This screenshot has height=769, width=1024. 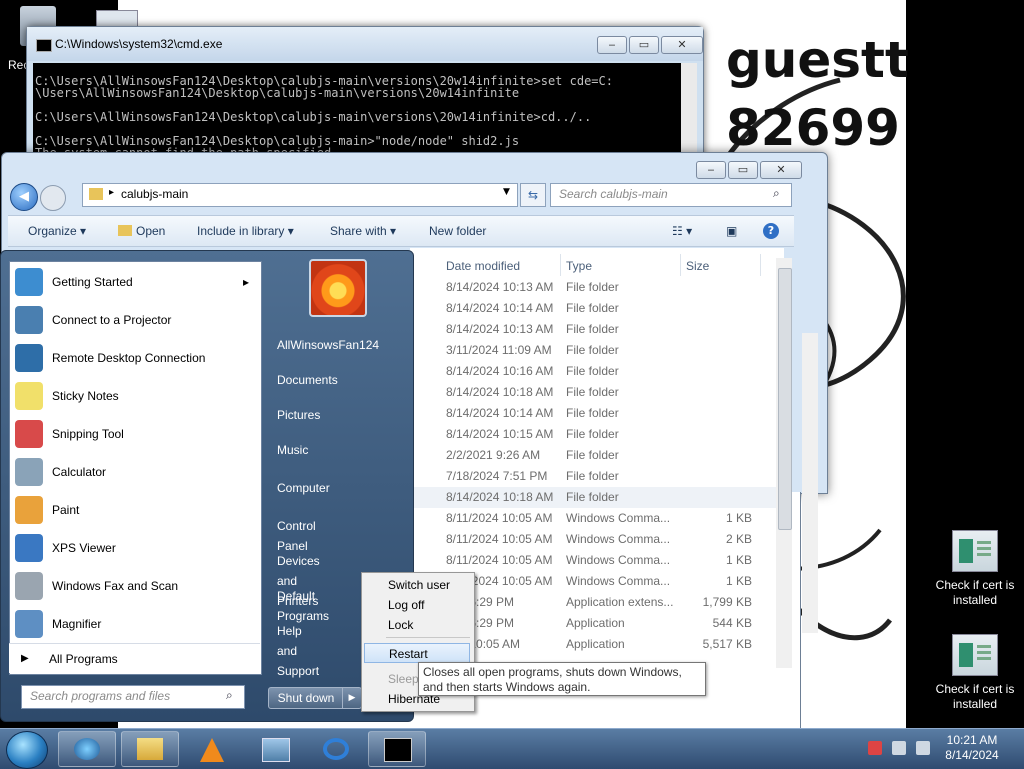 What do you see at coordinates (292, 450) in the screenshot?
I see `start-right-item: Music` at bounding box center [292, 450].